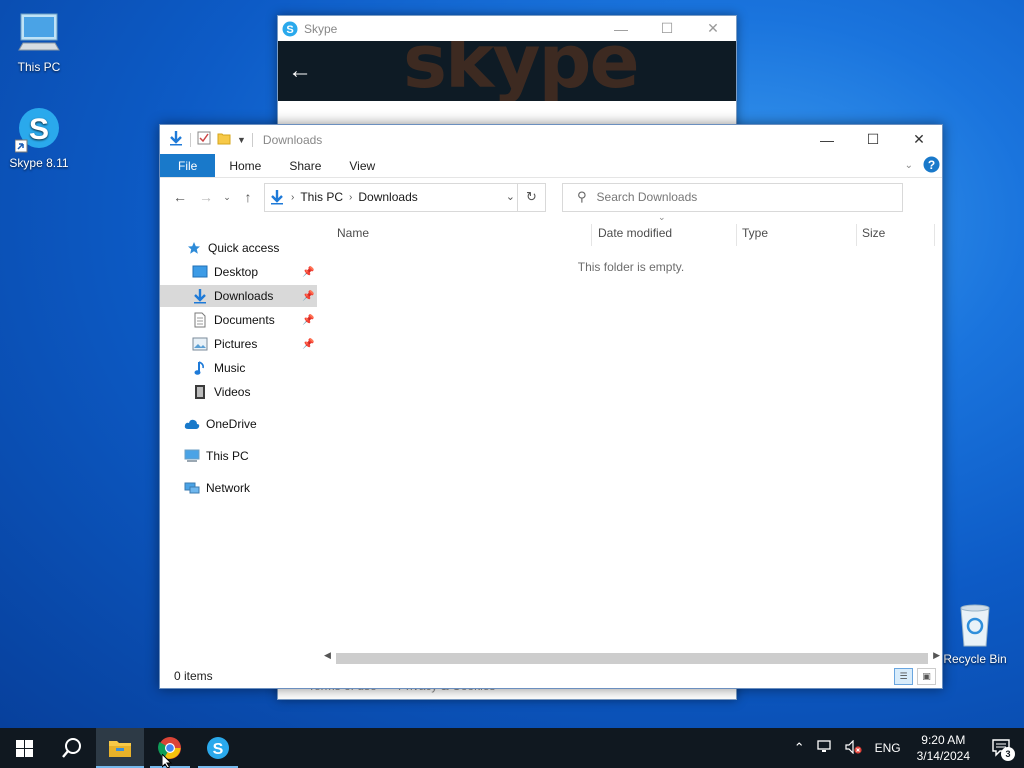 This screenshot has height=768, width=1024. What do you see at coordinates (180, 197) in the screenshot?
I see `back-button: ←` at bounding box center [180, 197].